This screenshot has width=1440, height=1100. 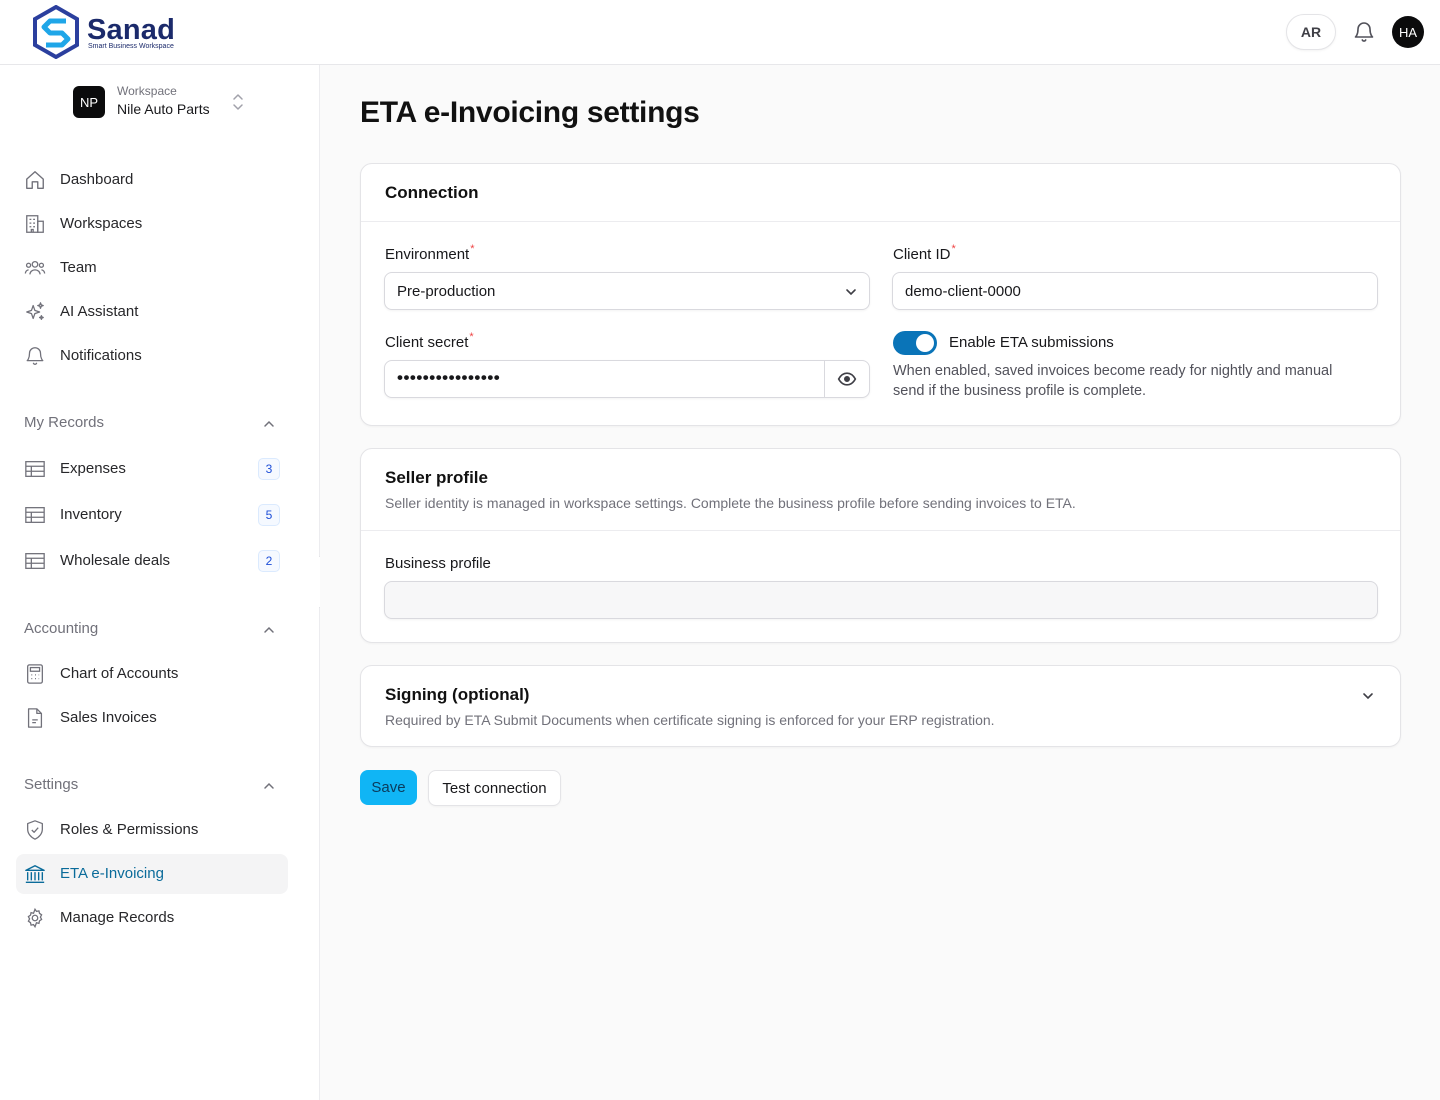 What do you see at coordinates (35, 224) in the screenshot?
I see `building-icon` at bounding box center [35, 224].